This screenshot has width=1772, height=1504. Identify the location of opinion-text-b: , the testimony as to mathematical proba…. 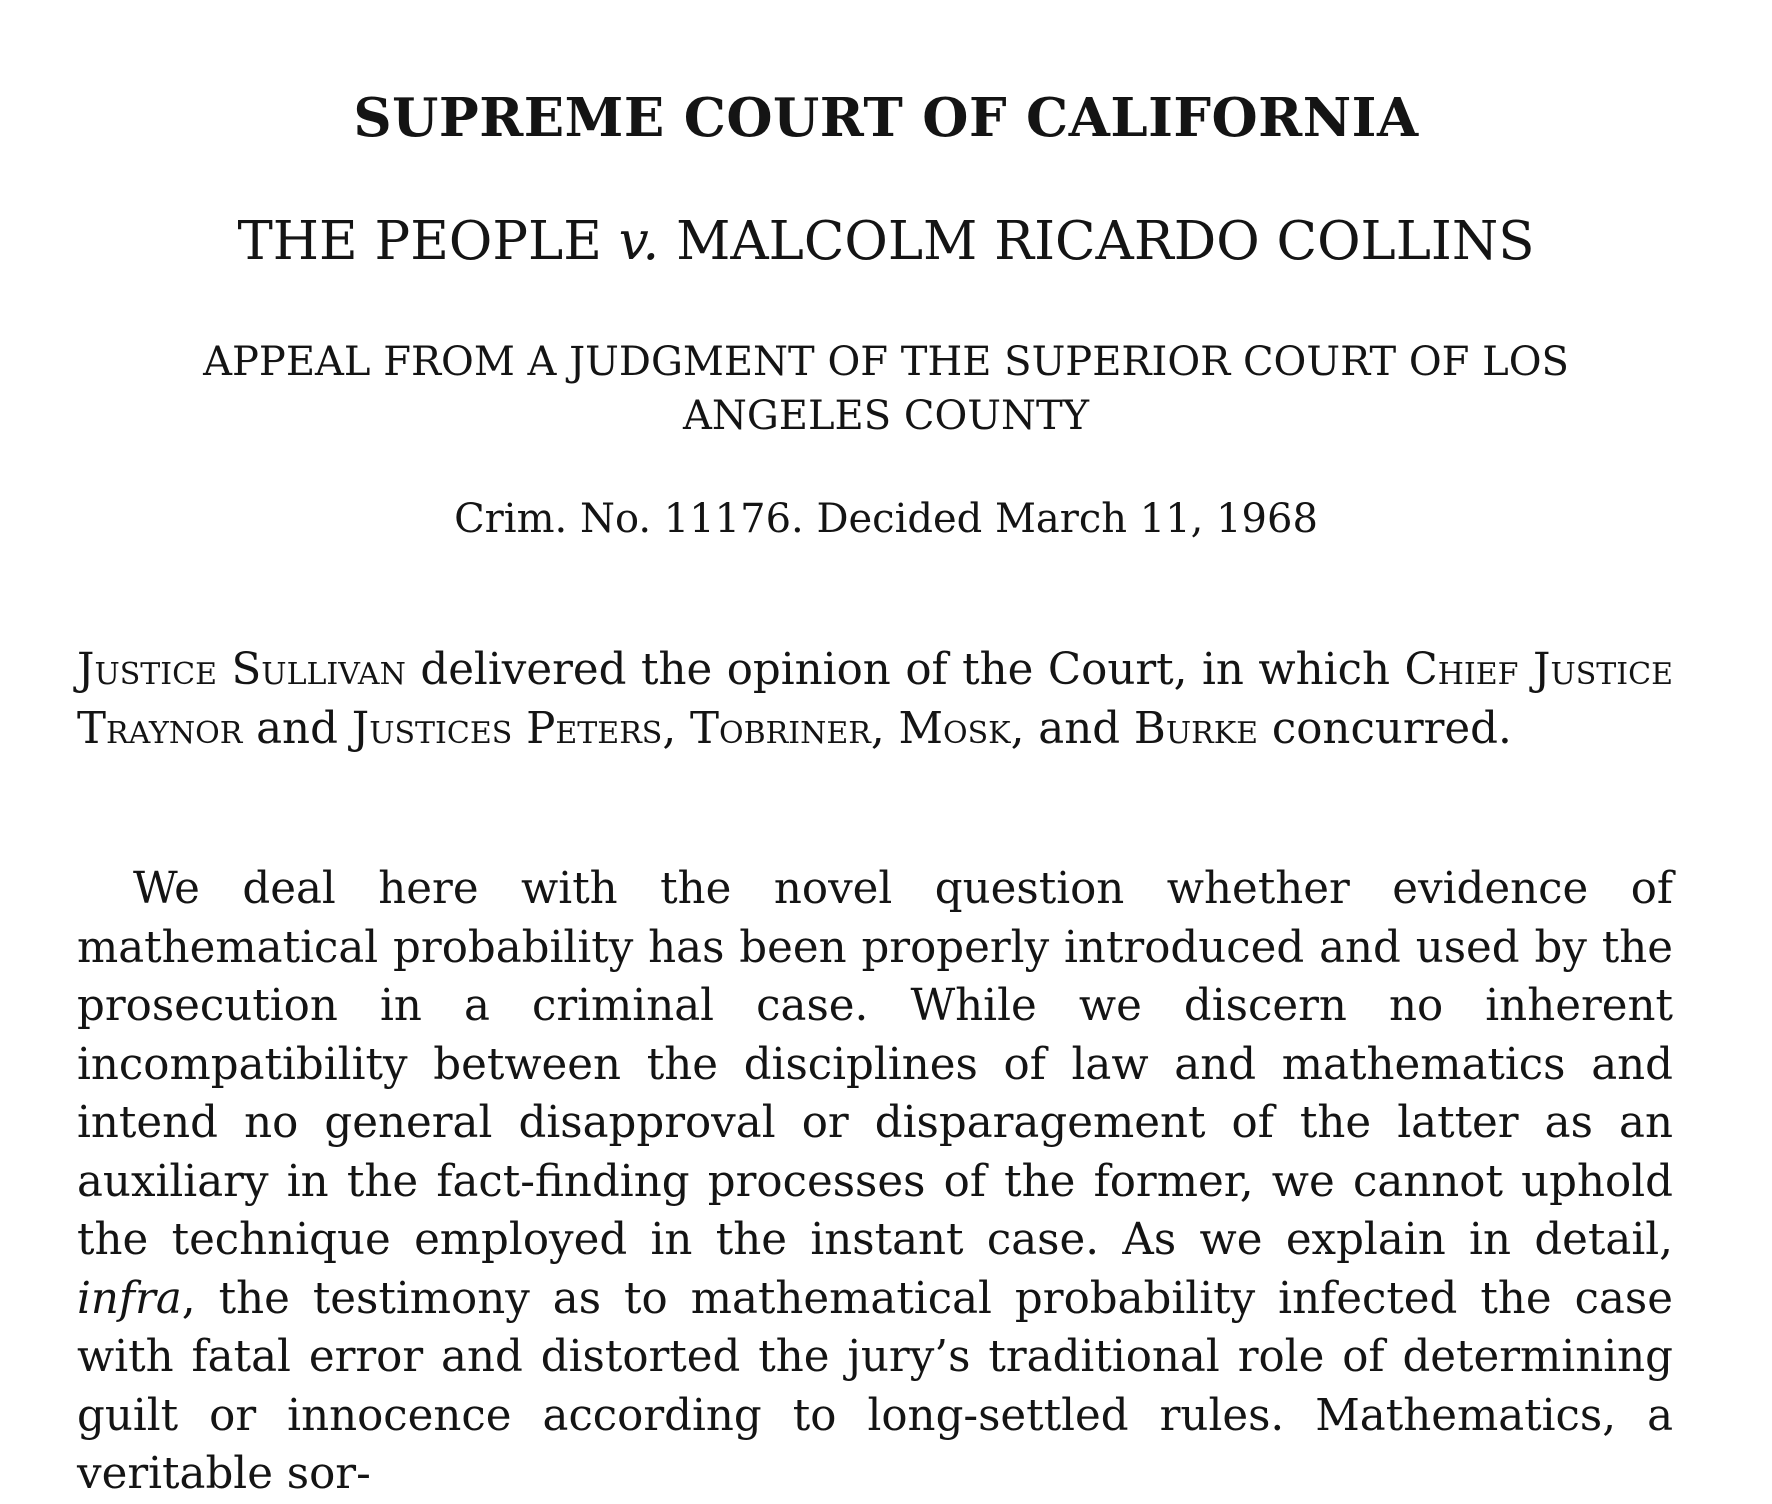
(875, 1386).